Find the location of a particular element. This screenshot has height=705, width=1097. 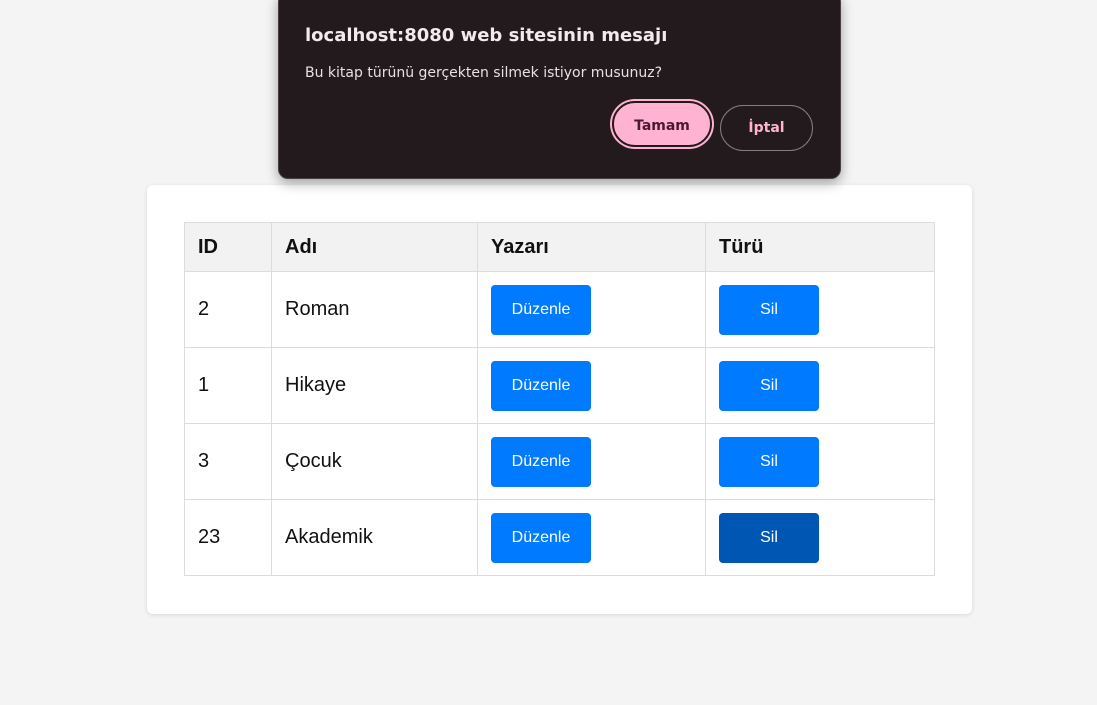

table-header-row: ID Adı Yazarı Türü is located at coordinates (559, 247).